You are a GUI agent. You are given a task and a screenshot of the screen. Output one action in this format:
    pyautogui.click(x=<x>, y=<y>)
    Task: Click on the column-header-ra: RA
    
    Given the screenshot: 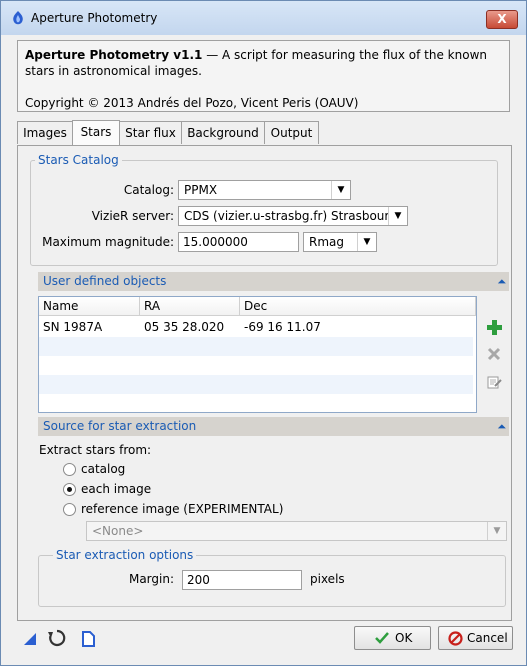 What is the action you would take?
    pyautogui.click(x=190, y=306)
    